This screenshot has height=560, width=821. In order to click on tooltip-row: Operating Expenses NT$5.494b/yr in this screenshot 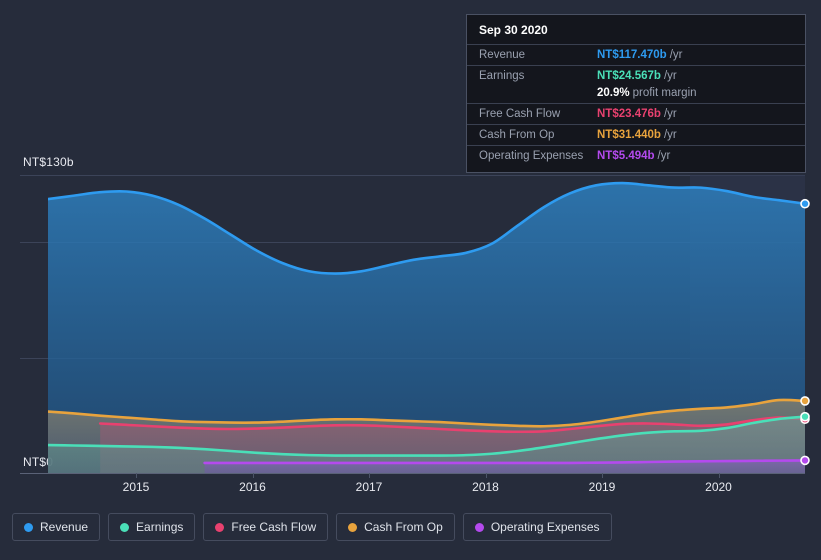, I will do `click(636, 155)`.